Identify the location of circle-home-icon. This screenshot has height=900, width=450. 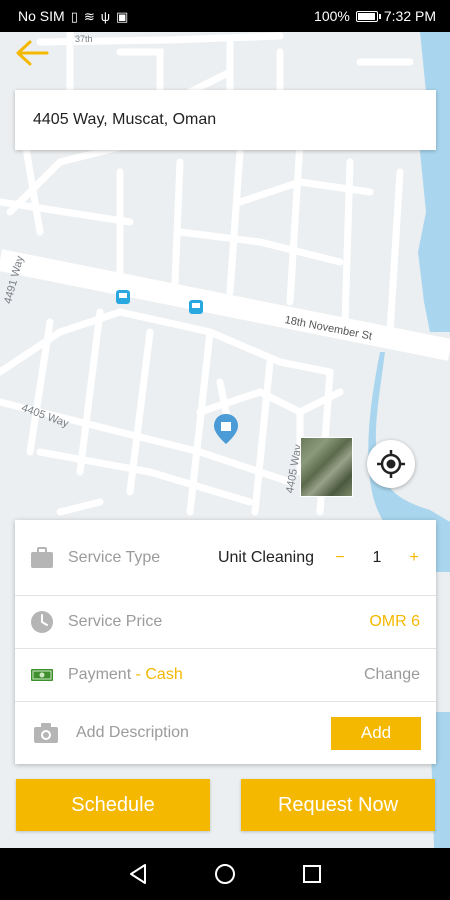
(224, 874).